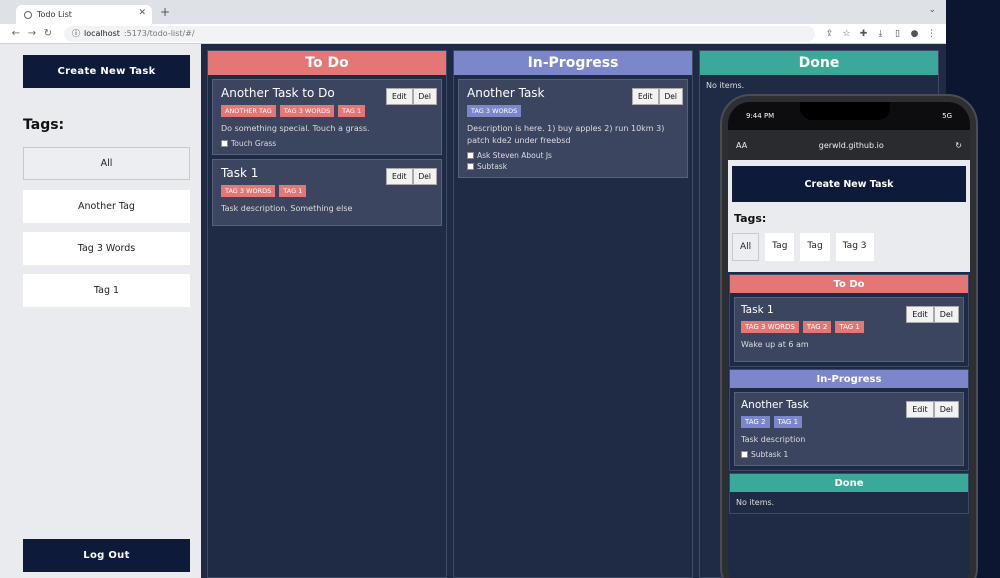 Image resolution: width=1000 pixels, height=578 pixels. Describe the element at coordinates (574, 111) in the screenshot. I see `tag-chips: Tag 3 Words` at that location.